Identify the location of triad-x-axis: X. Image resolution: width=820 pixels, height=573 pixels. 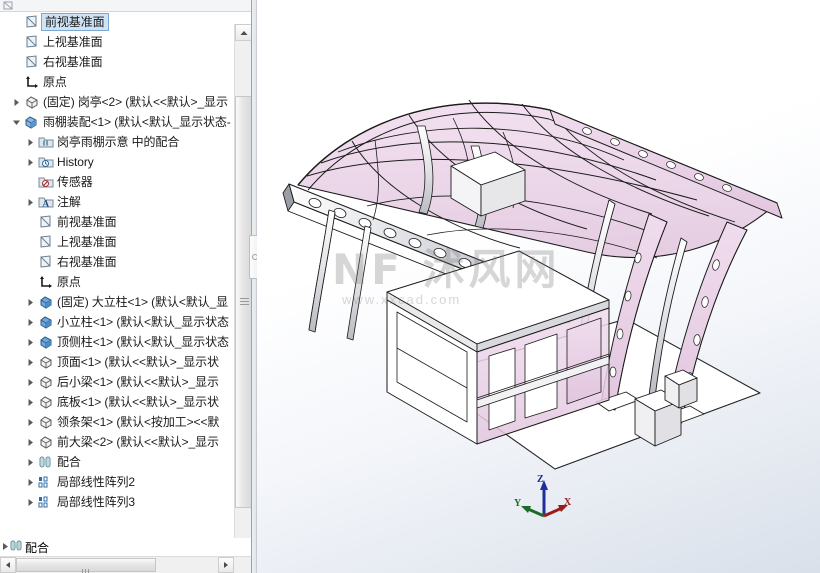
(557, 507).